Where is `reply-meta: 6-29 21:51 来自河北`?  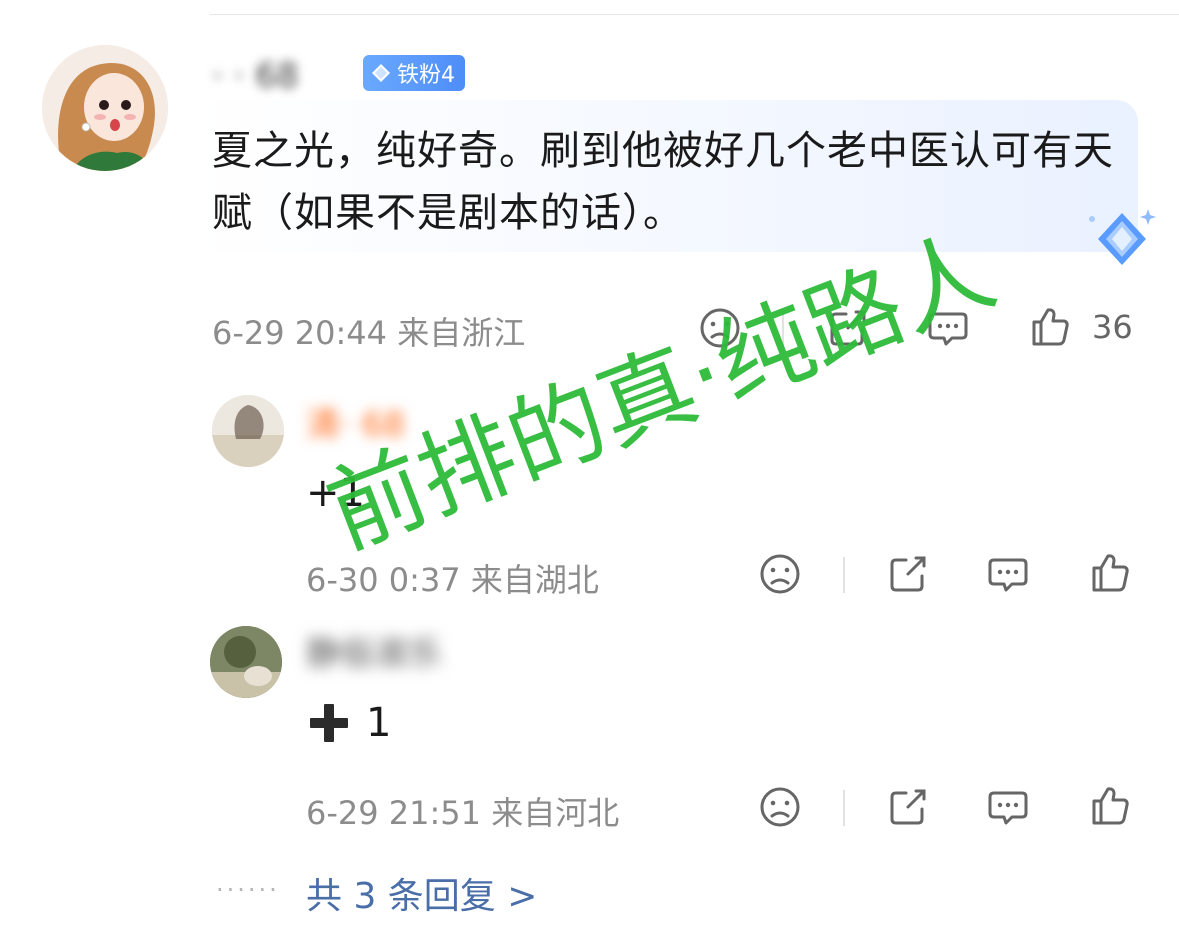 reply-meta: 6-29 21:51 来自河北 is located at coordinates (463, 813).